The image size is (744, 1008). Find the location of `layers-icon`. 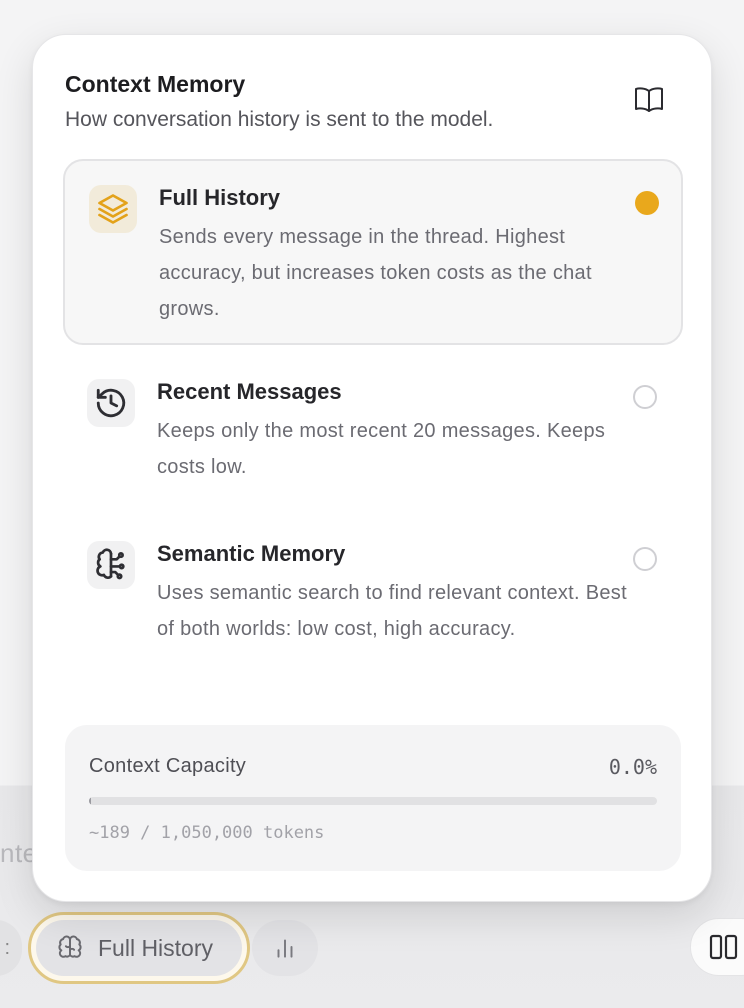

layers-icon is located at coordinates (113, 209).